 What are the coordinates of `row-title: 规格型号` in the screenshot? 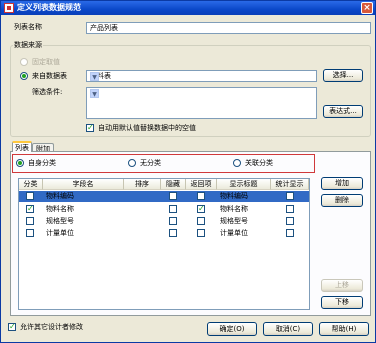 It's located at (234, 221).